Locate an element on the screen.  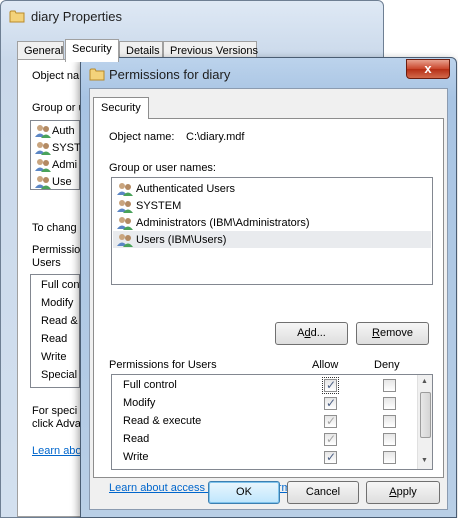
list-item: SYST is located at coordinates (58, 148).